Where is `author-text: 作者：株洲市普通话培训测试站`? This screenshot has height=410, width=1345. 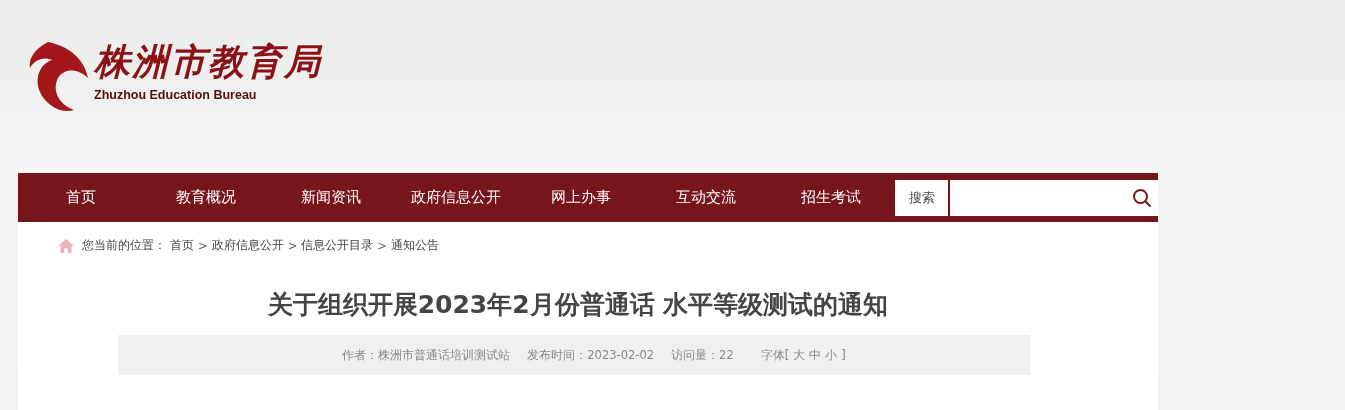 author-text: 作者：株洲市普通话培训测试站 is located at coordinates (426, 355).